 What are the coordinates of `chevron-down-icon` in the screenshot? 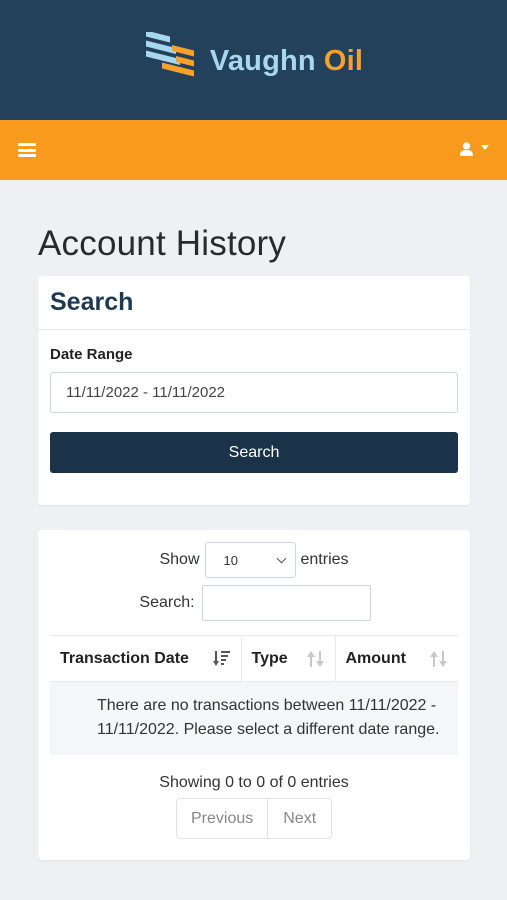 It's located at (281, 558).